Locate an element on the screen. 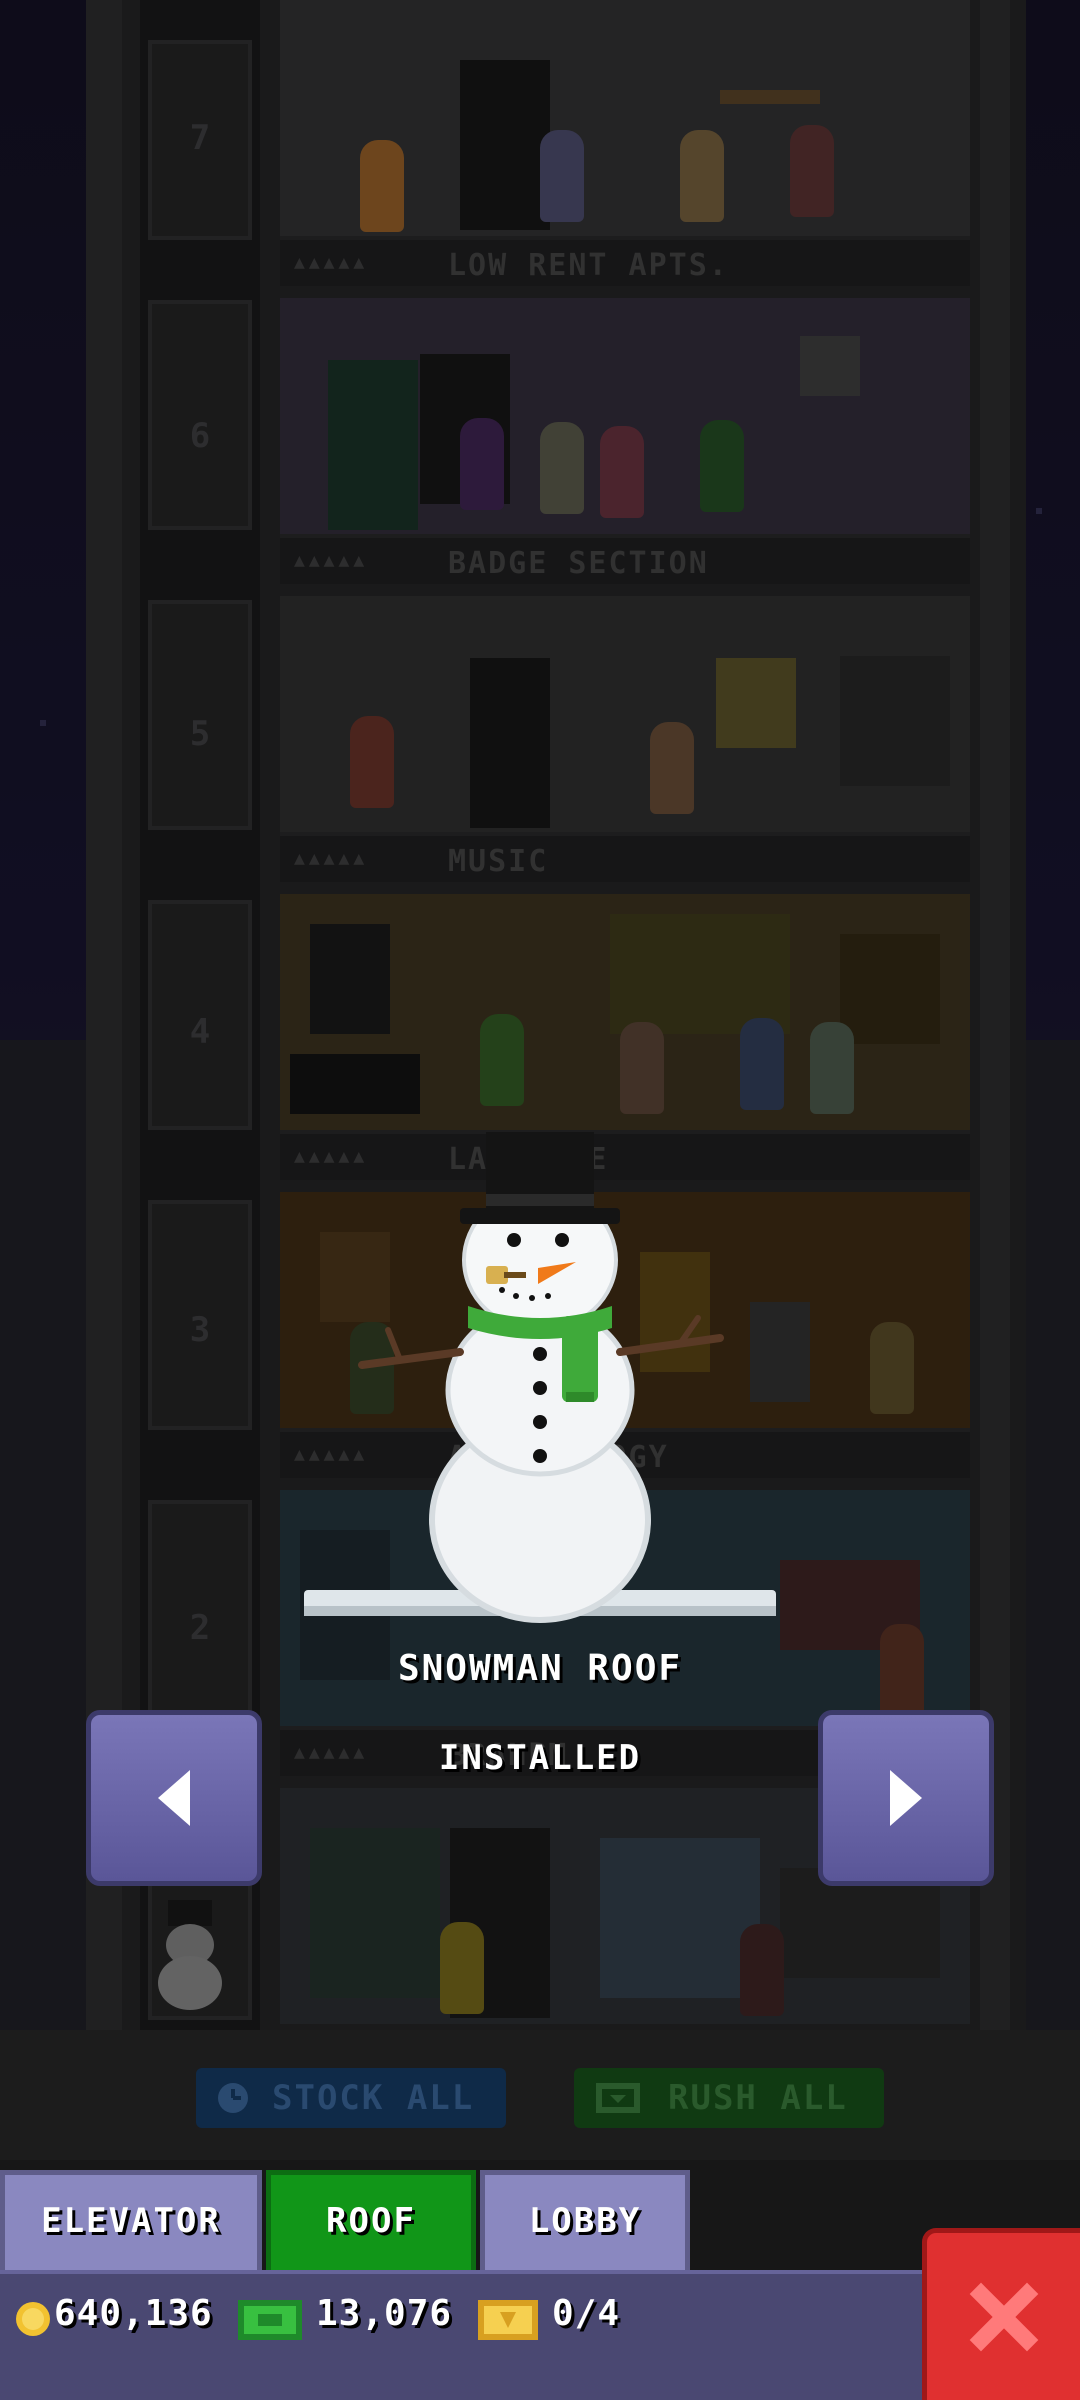 This screenshot has width=1080, height=2400. ticket-icon is located at coordinates (508, 2320).